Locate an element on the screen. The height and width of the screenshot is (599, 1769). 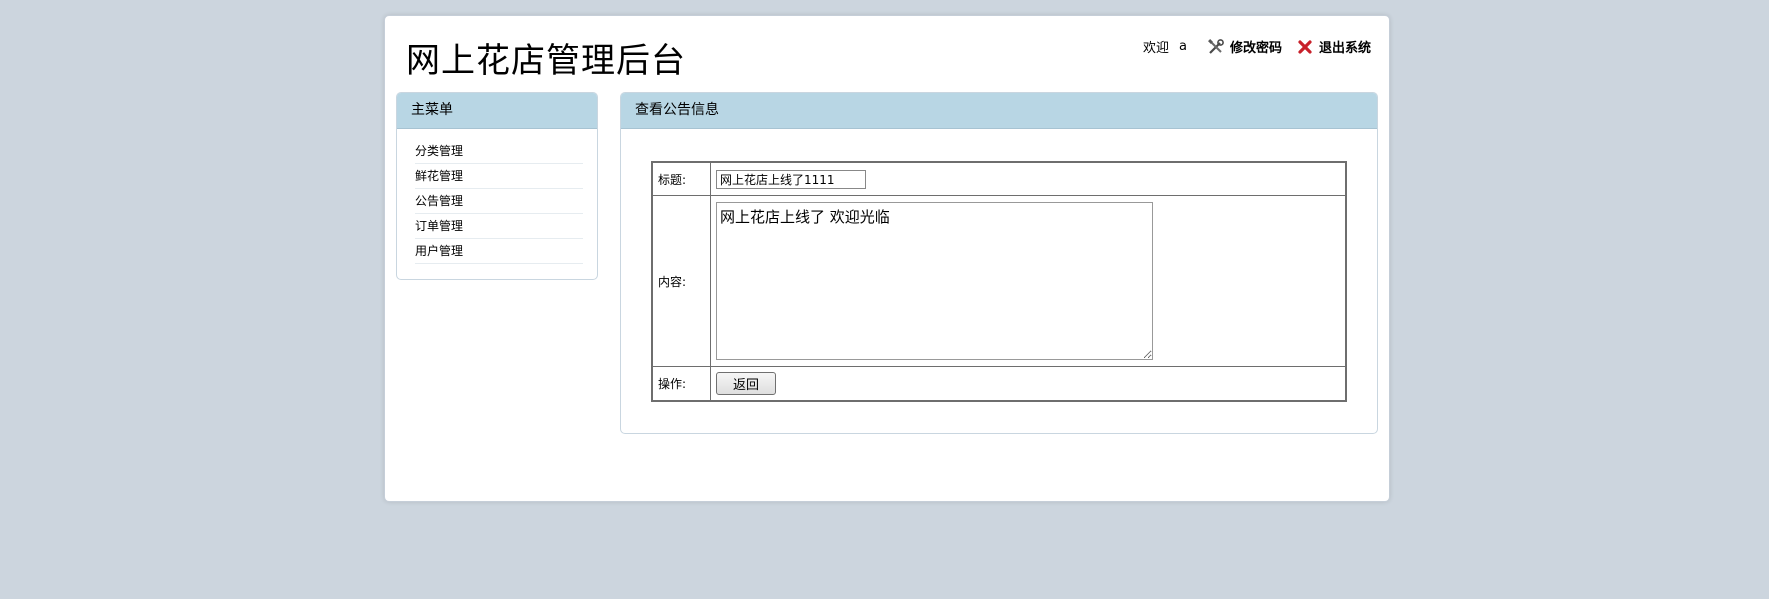
title-label: 标题: is located at coordinates (681, 178).